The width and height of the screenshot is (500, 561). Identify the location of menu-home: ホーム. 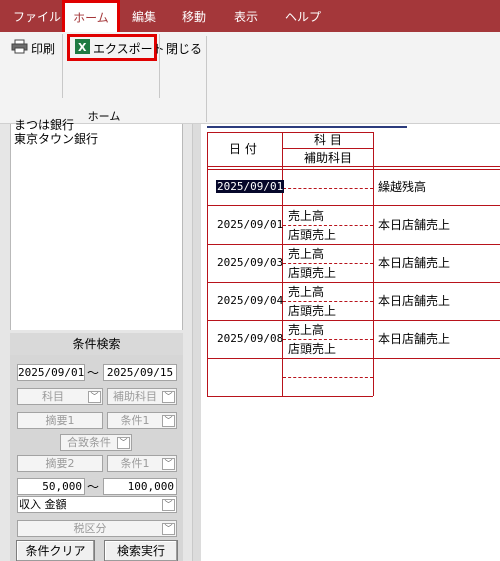
(91, 16).